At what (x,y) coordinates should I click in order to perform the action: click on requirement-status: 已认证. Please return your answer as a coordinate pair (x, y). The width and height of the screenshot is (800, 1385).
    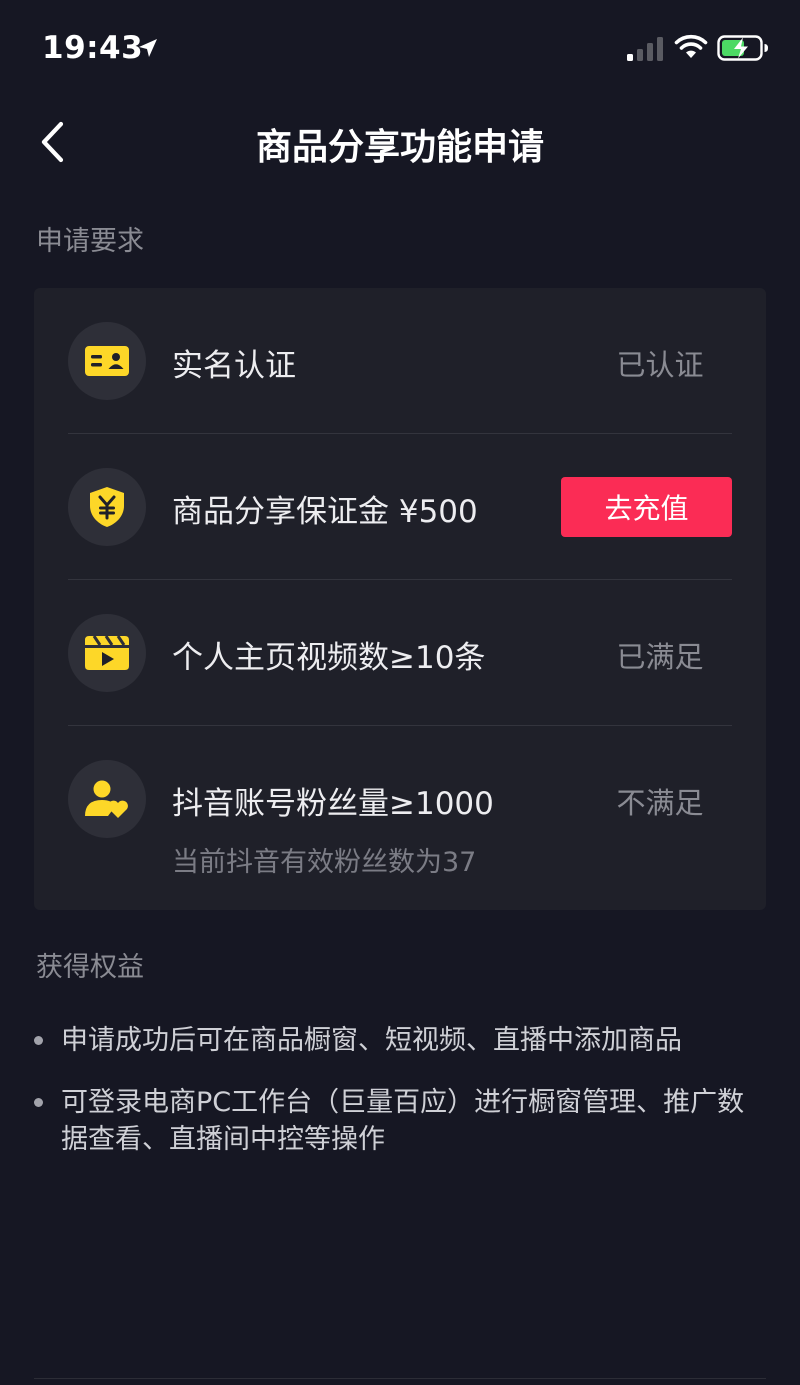
    Looking at the image, I should click on (660, 365).